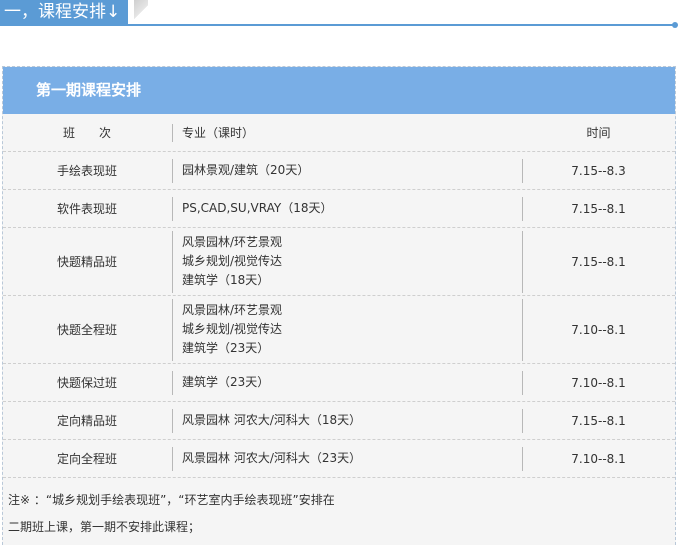  I want to click on table-header-row: 班 次 专业（课时） 时间, so click(339, 133).